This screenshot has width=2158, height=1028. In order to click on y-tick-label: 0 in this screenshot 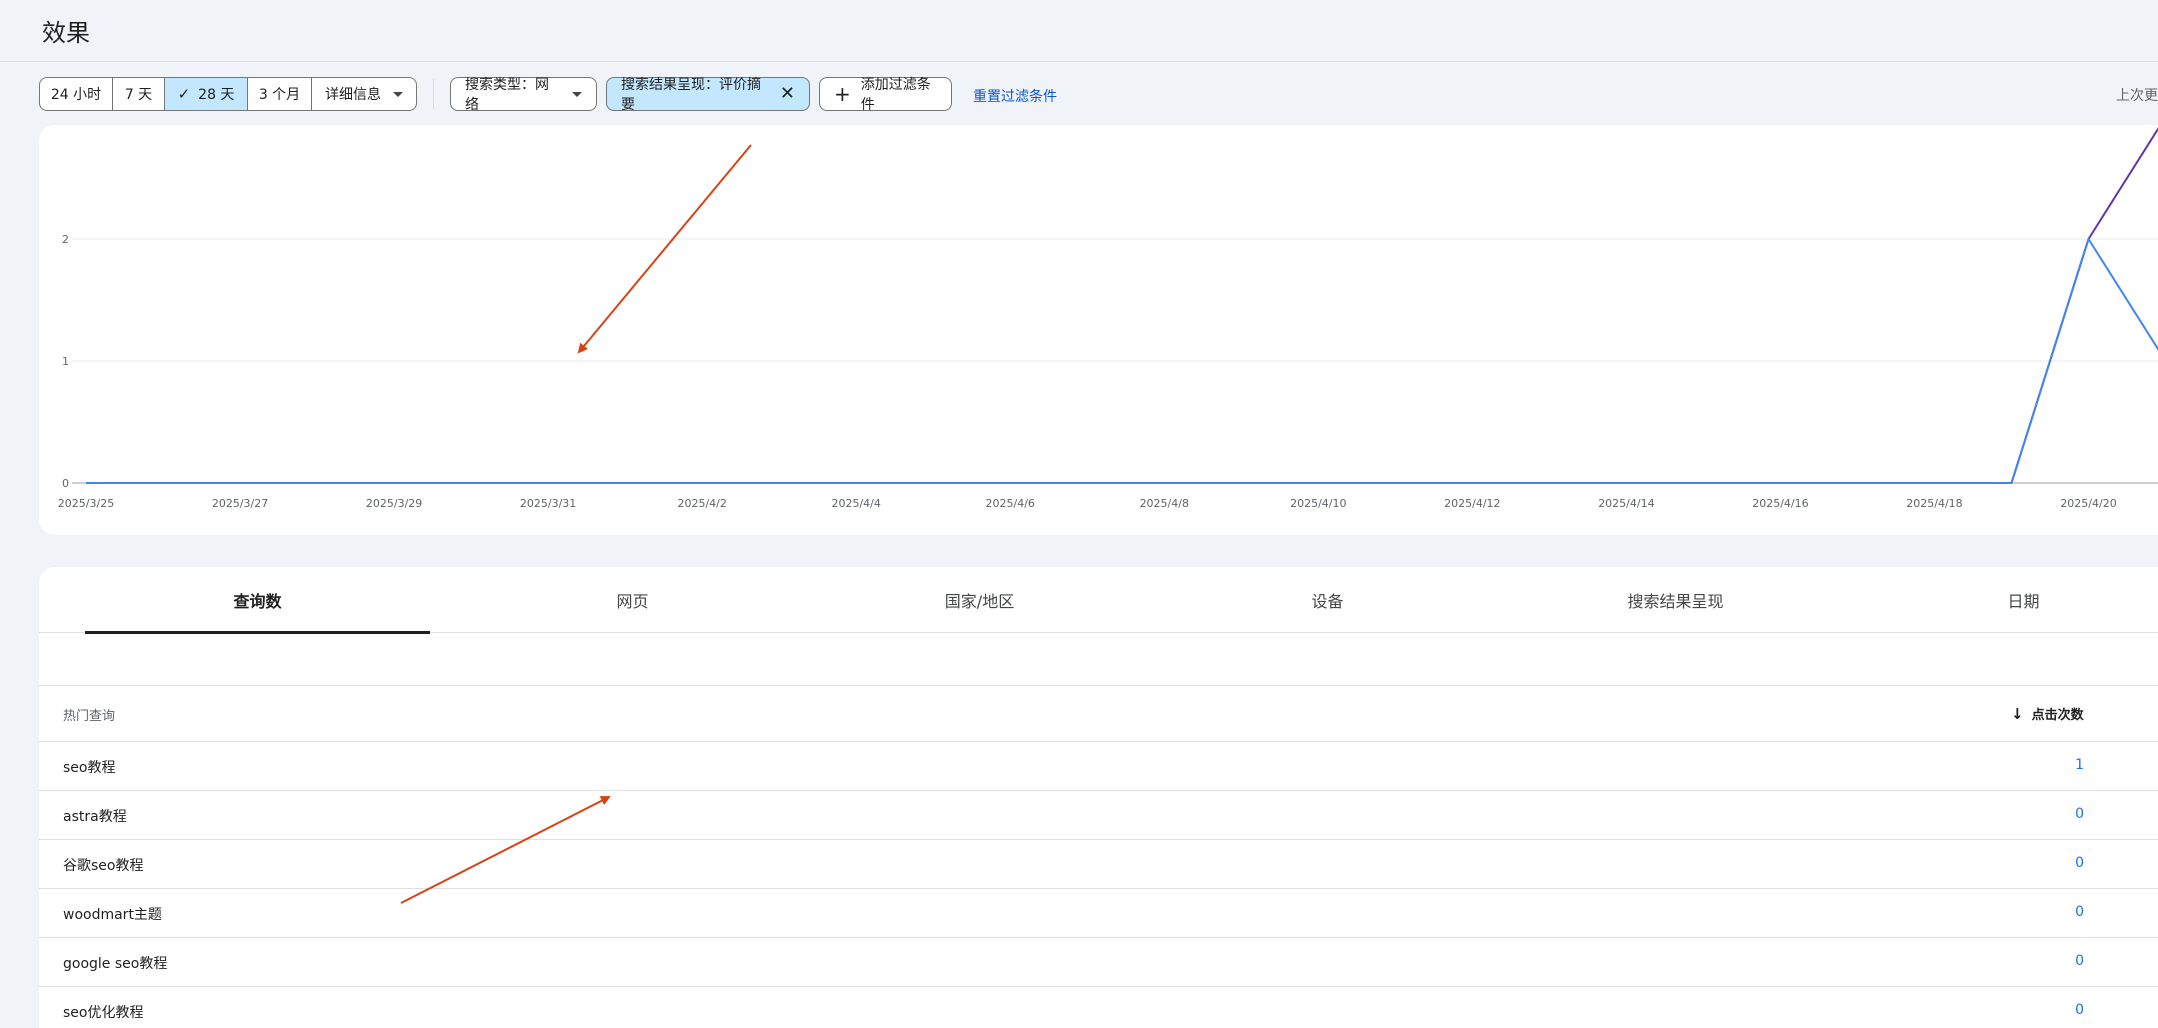, I will do `click(65, 483)`.